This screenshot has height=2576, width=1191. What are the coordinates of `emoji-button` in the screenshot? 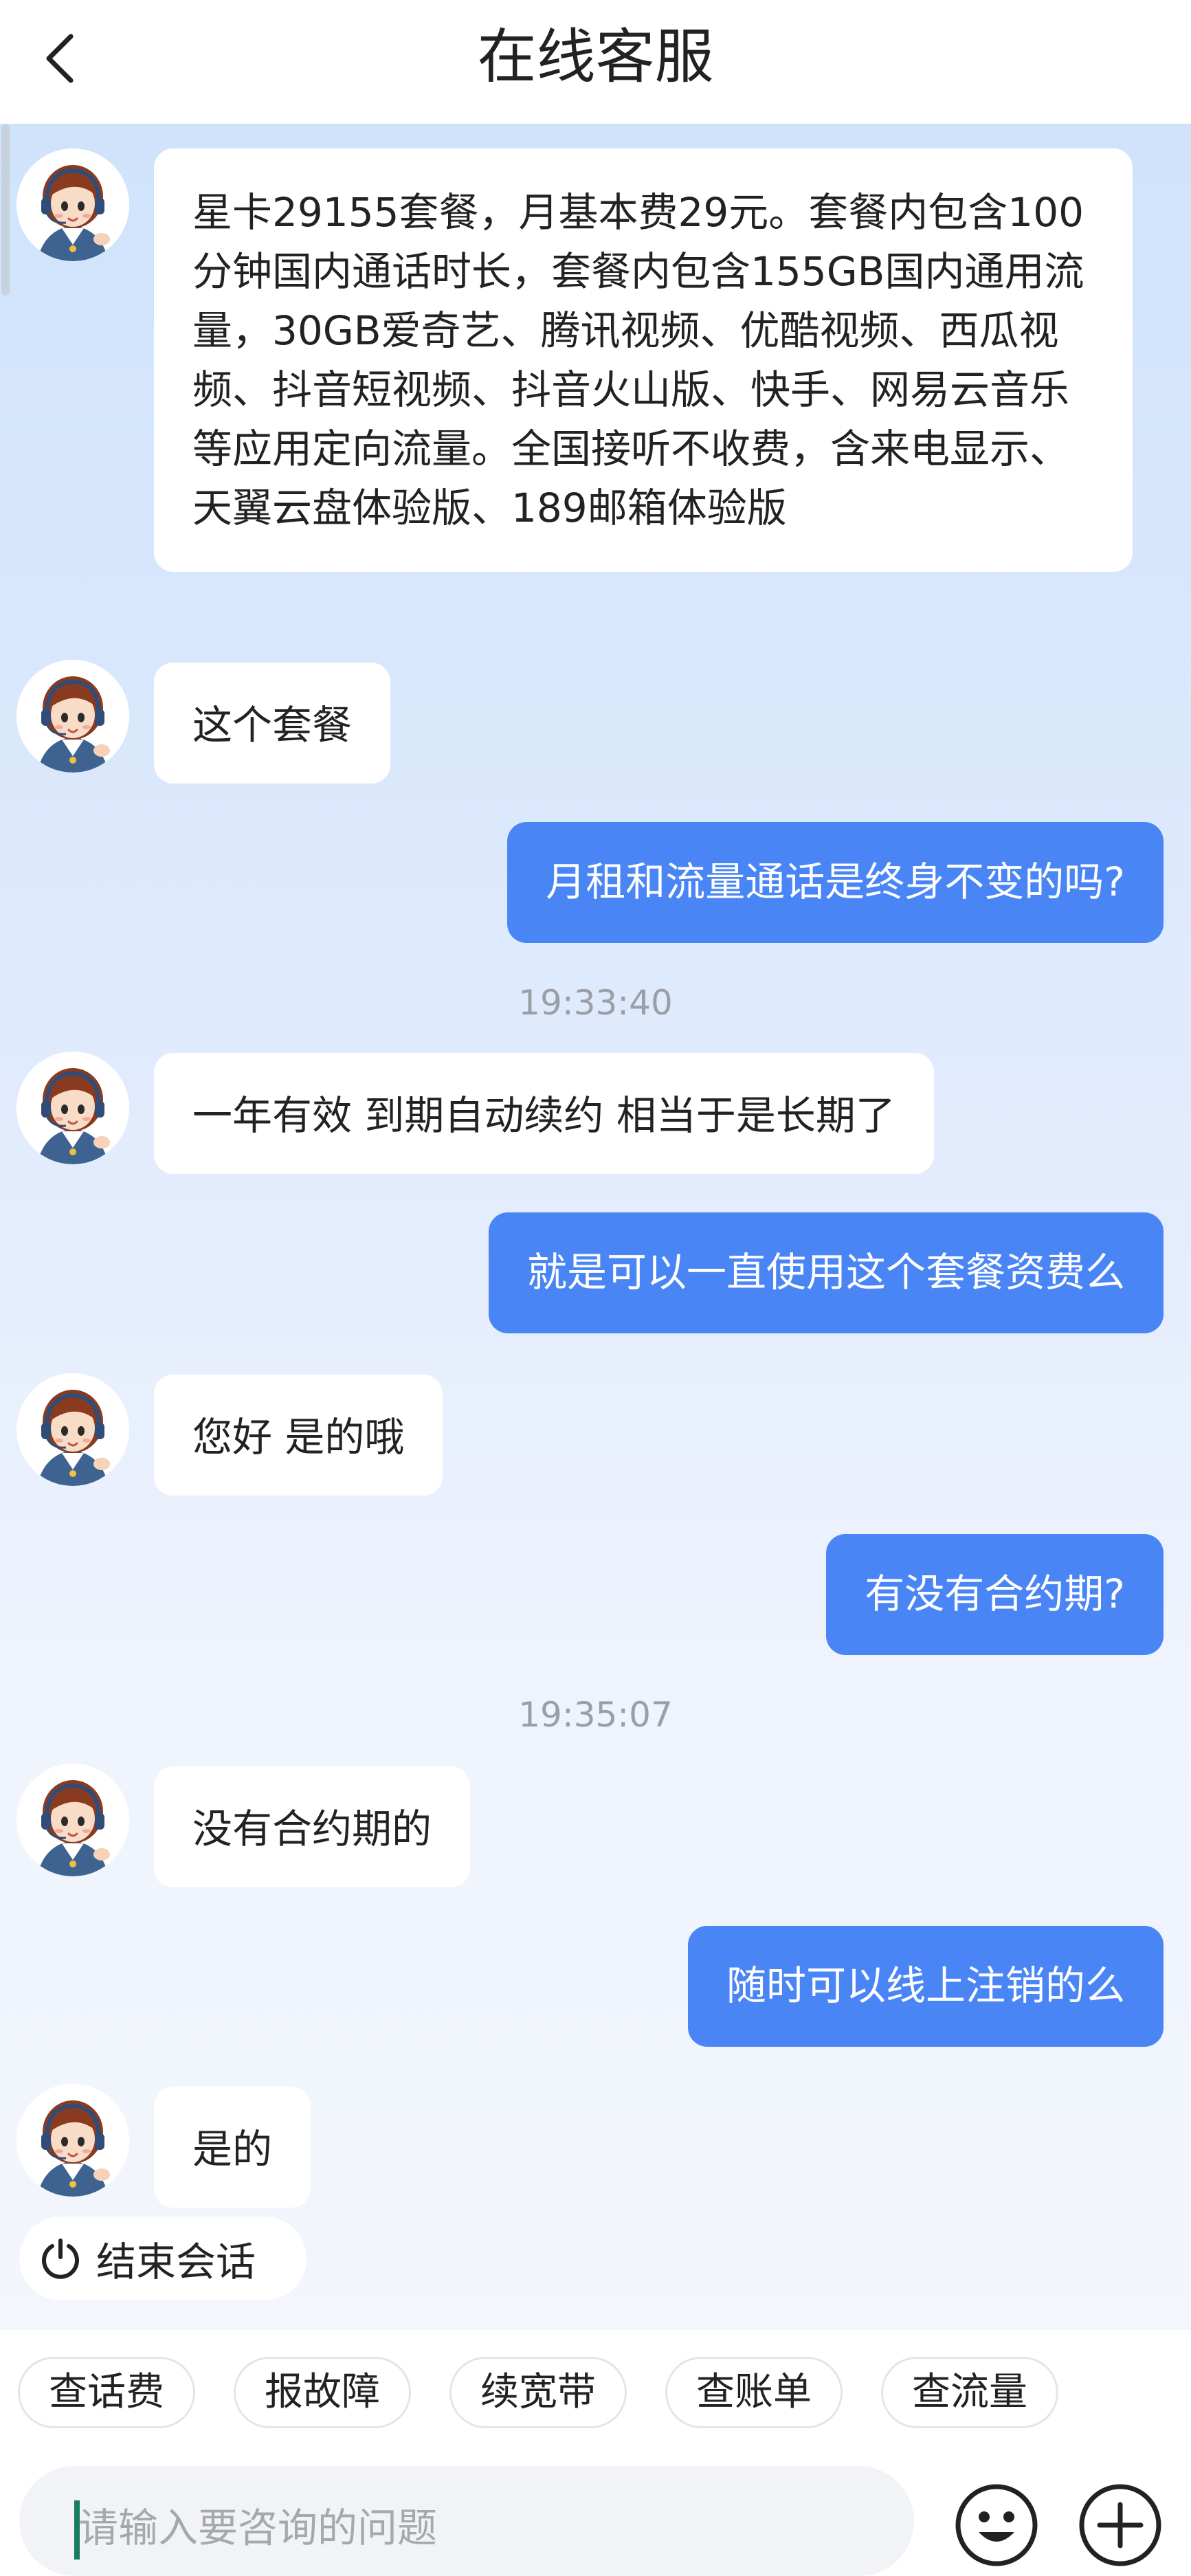 It's located at (997, 2525).